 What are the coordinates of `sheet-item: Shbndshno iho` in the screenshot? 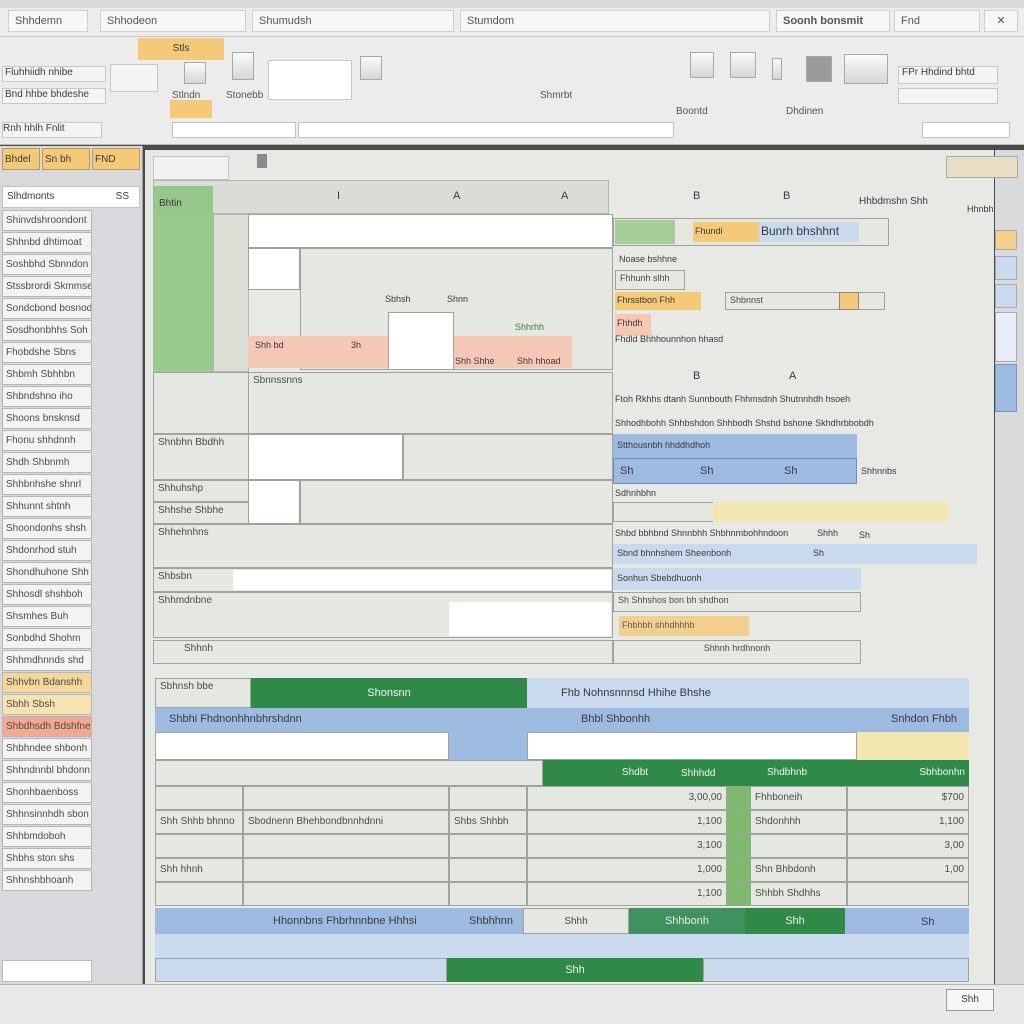 It's located at (47, 396).